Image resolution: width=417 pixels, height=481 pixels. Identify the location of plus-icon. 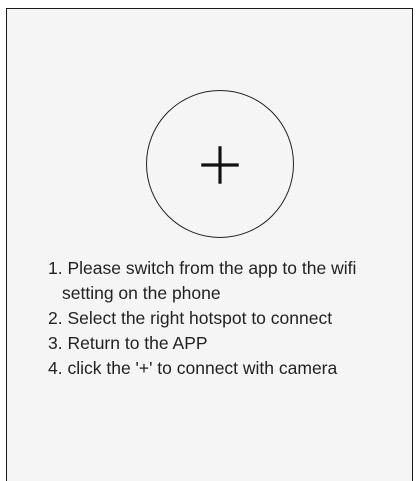
(220, 165).